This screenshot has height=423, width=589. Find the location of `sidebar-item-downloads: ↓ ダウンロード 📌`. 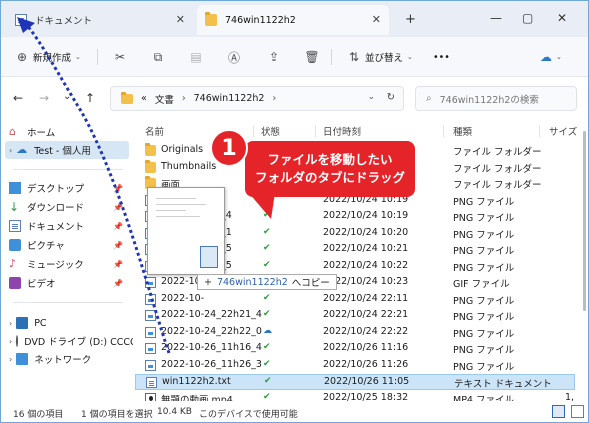

sidebar-item-downloads: ↓ ダウンロード 📌 is located at coordinates (69, 207).